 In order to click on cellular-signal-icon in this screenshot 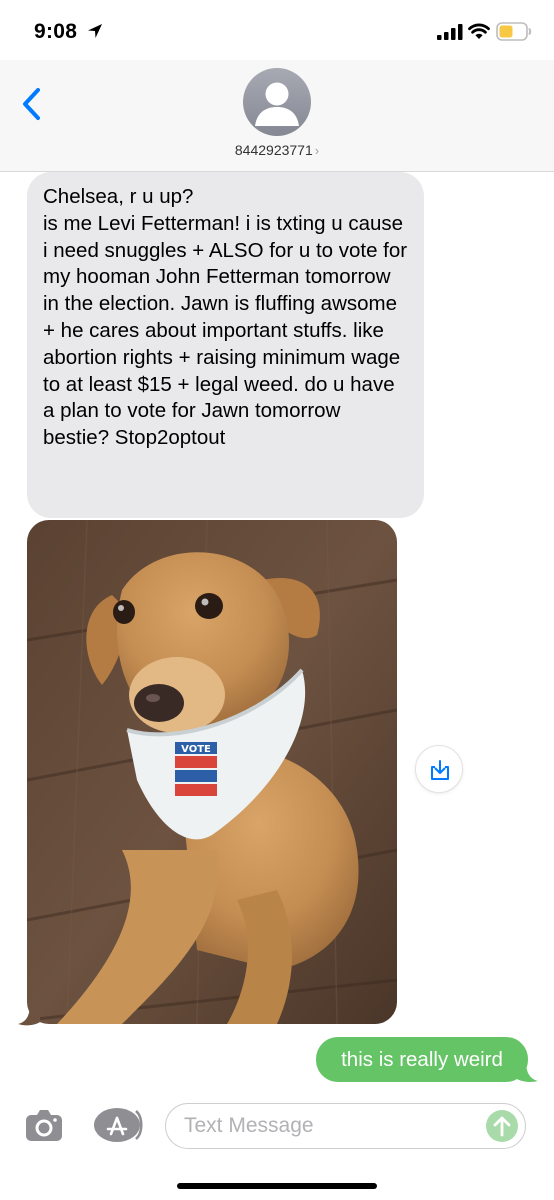, I will do `click(450, 32)`.